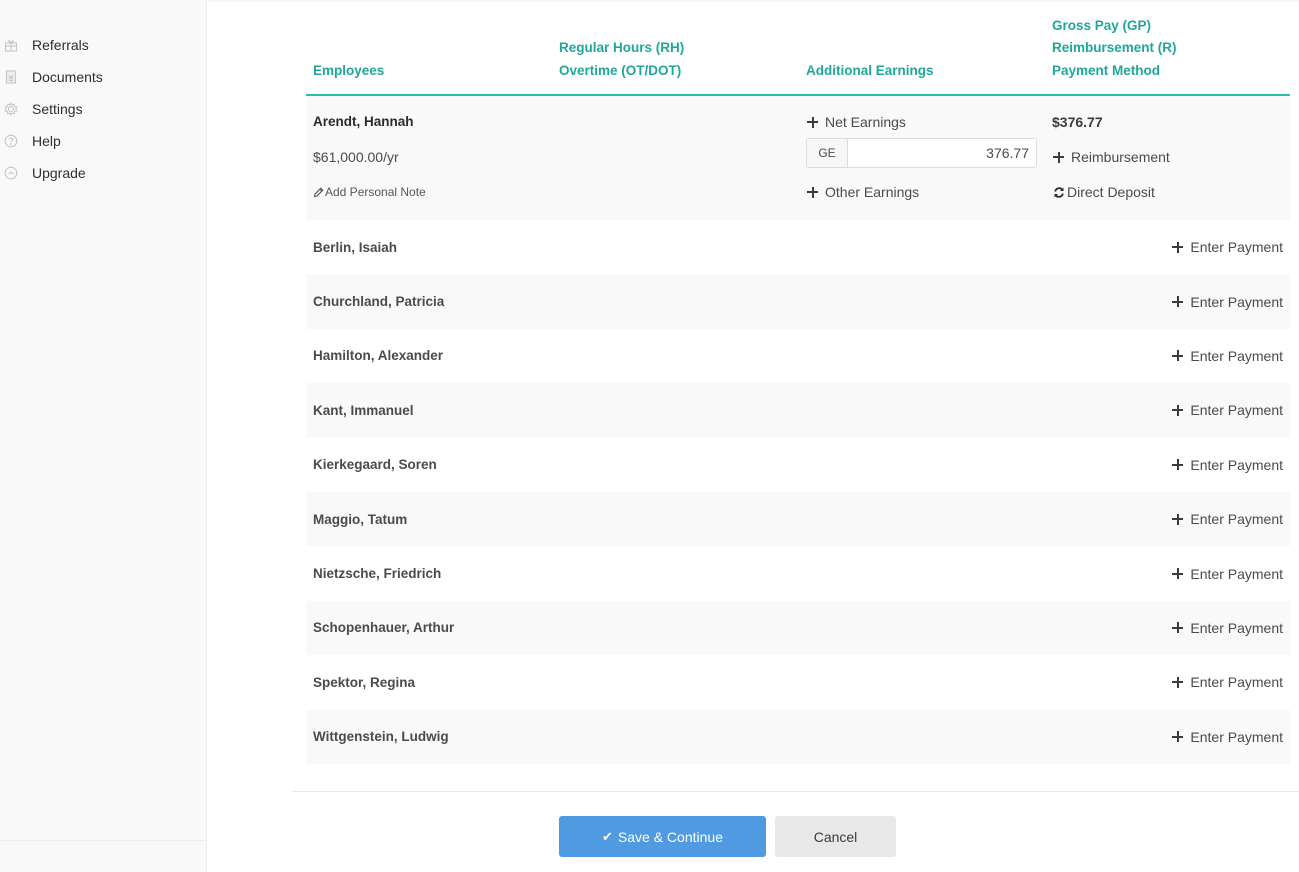 This screenshot has height=872, width=1299. I want to click on employee-name: Spektor, Regina, so click(364, 682).